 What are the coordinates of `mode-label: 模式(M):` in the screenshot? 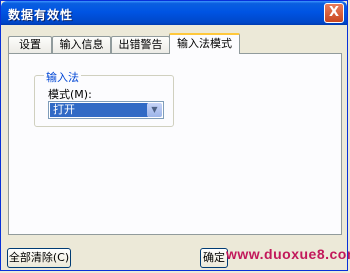 It's located at (70, 94).